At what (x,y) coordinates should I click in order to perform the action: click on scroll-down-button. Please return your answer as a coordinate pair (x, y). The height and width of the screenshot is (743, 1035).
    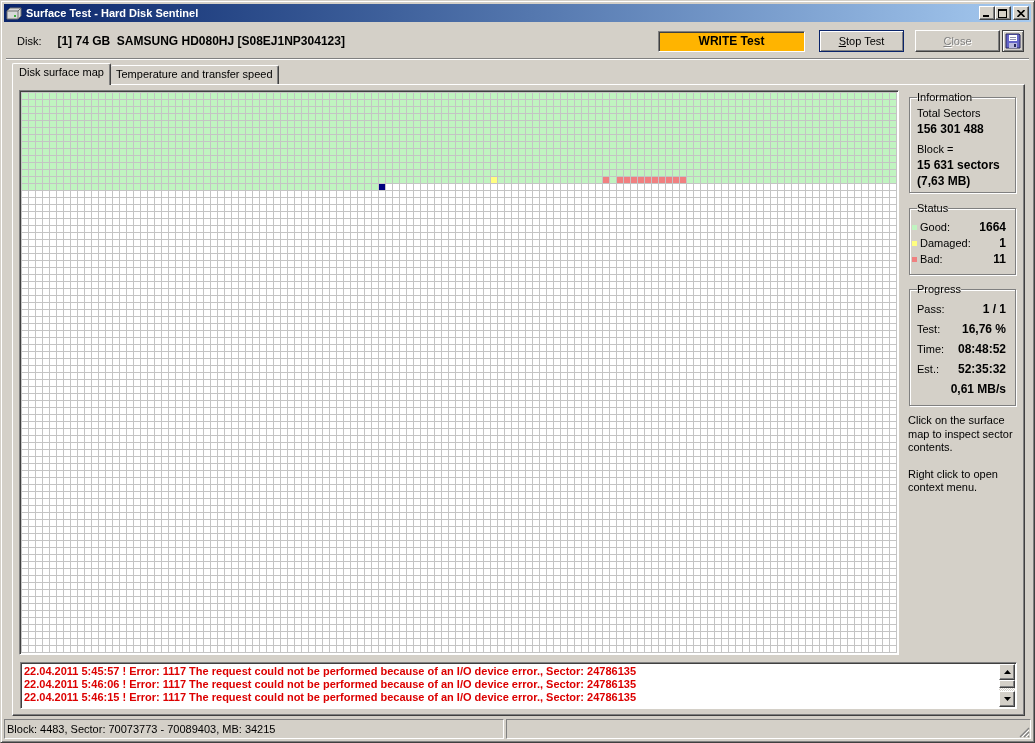
    Looking at the image, I should click on (1007, 699).